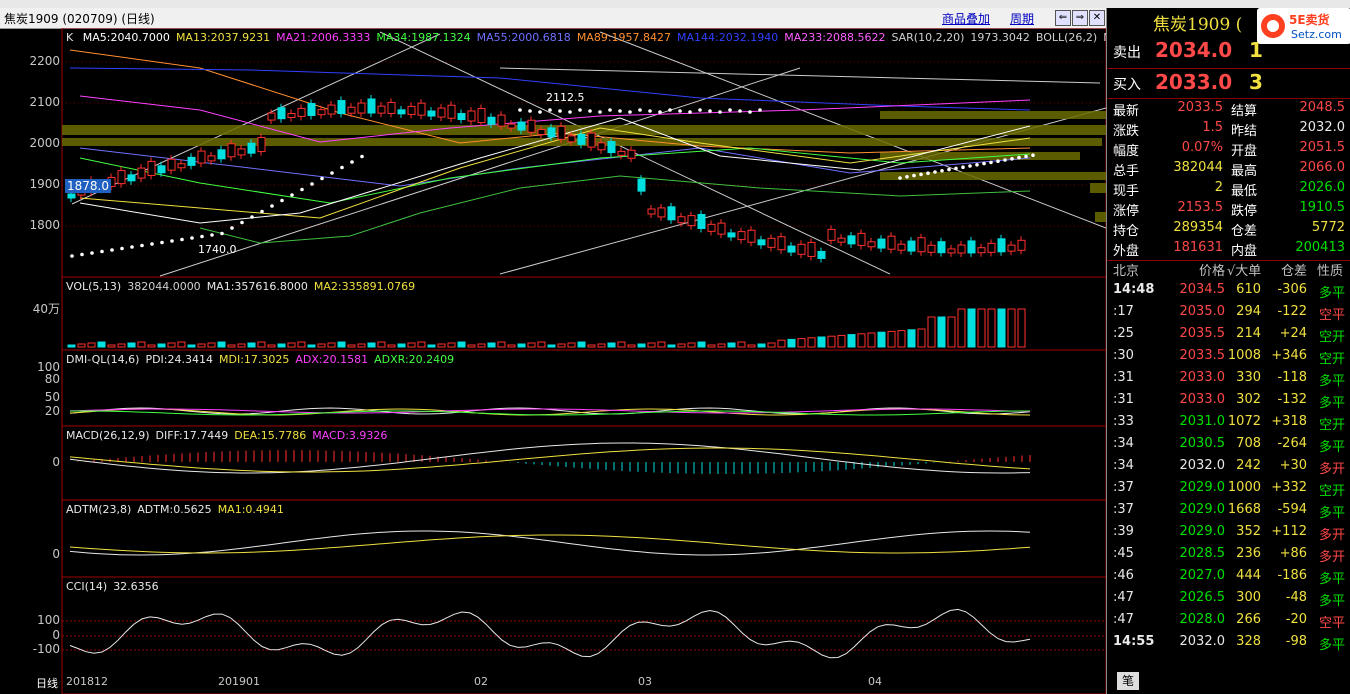 This screenshot has height=694, width=1350. What do you see at coordinates (1244, 355) in the screenshot?
I see `tick-volume: 1008` at bounding box center [1244, 355].